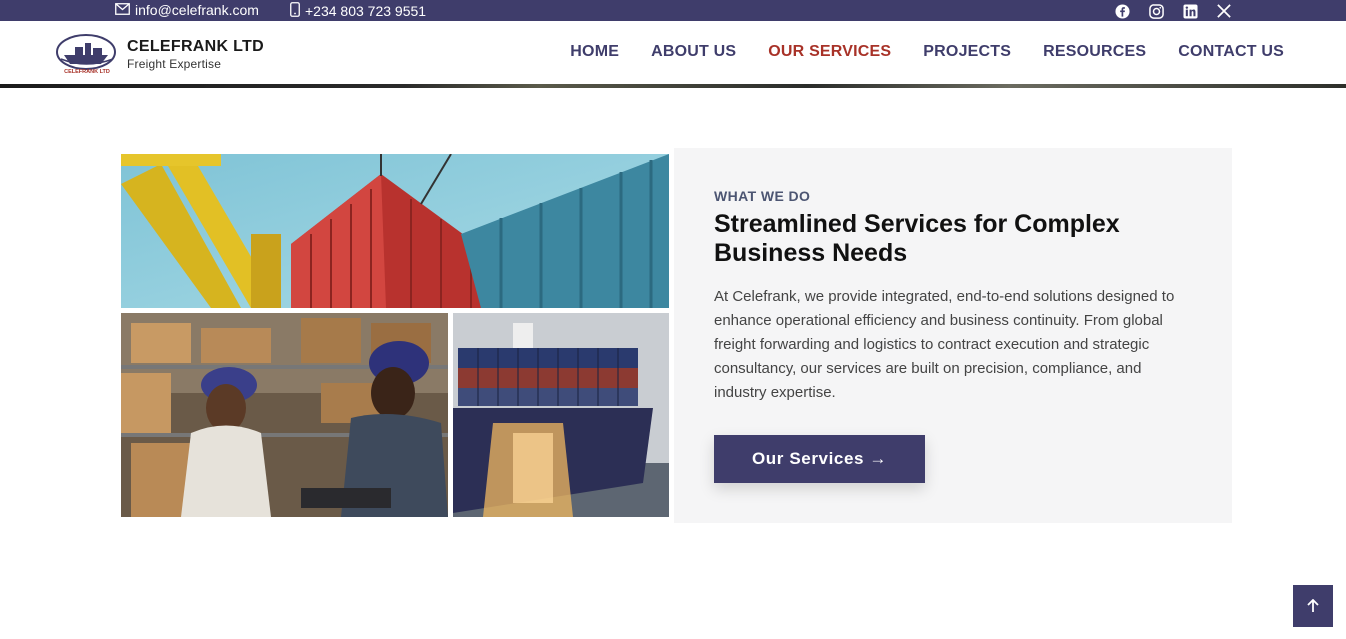 Image resolution: width=1346 pixels, height=639 pixels. I want to click on arrow-up-icon, so click(1313, 605).